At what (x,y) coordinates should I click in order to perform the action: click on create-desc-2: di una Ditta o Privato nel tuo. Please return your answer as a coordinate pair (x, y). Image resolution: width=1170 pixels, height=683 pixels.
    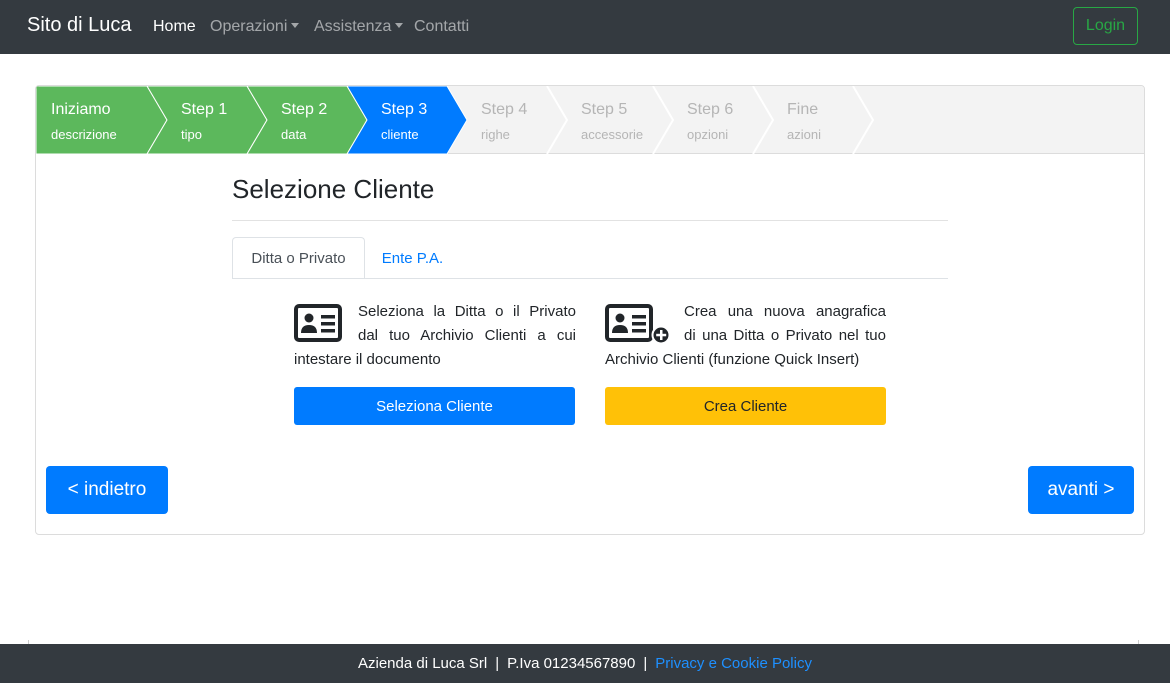
    Looking at the image, I should click on (785, 335).